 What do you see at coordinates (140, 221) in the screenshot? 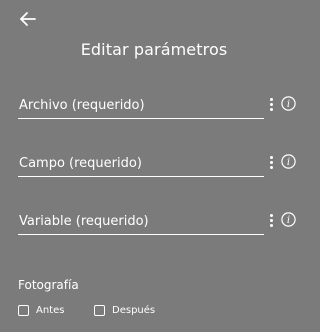
I see `variable-input` at bounding box center [140, 221].